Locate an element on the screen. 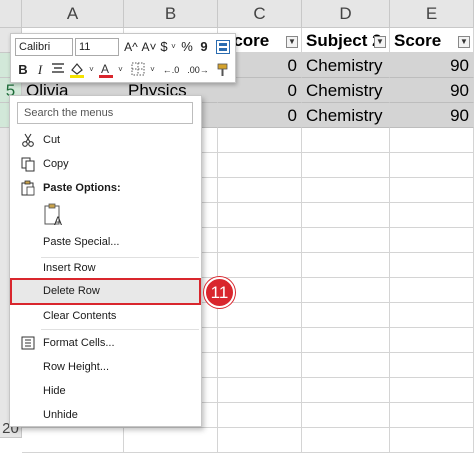 The height and width of the screenshot is (453, 474). menu-item-hide: Hide is located at coordinates (105, 391).